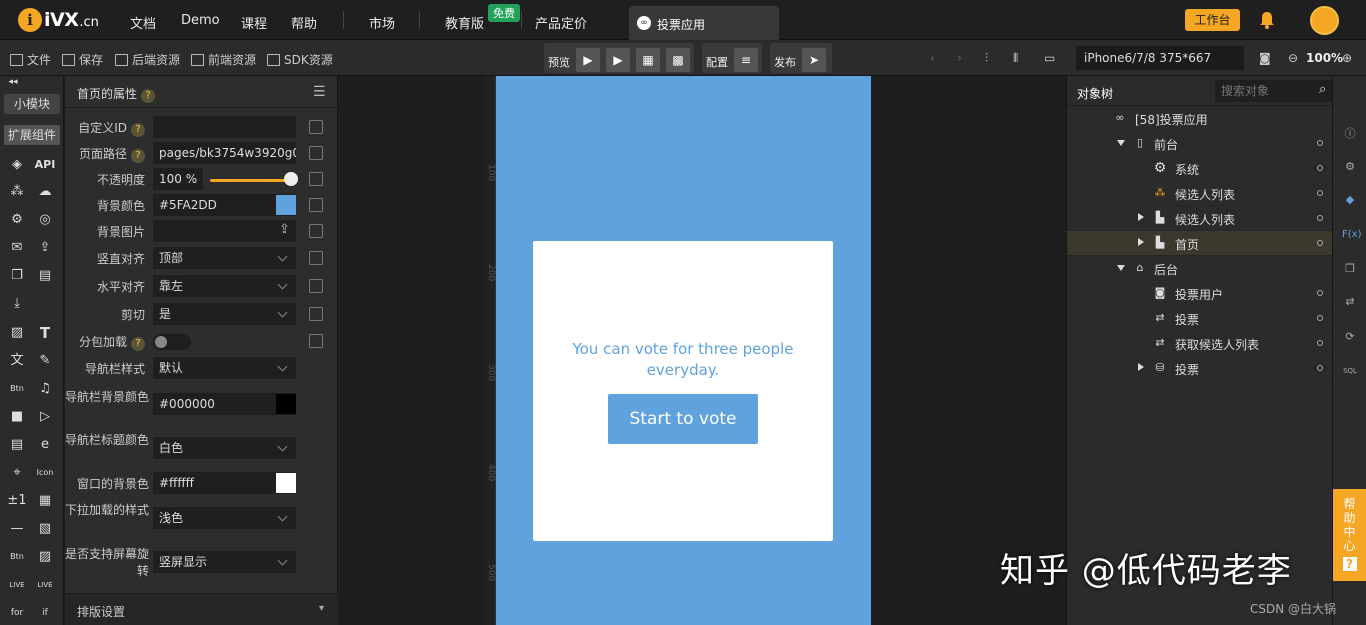  What do you see at coordinates (1200, 268) in the screenshot?
I see `tree-node-backend: ⌂ 后台` at bounding box center [1200, 268].